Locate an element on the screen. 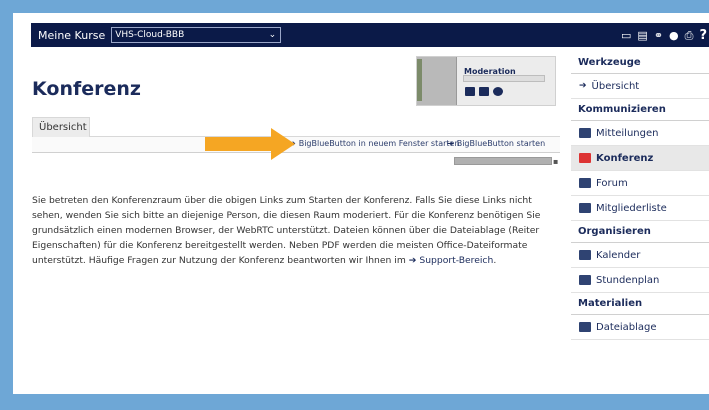 Image resolution: width=709 pixels, height=410 pixels. chevron-down-icon: ⌄ is located at coordinates (272, 35).